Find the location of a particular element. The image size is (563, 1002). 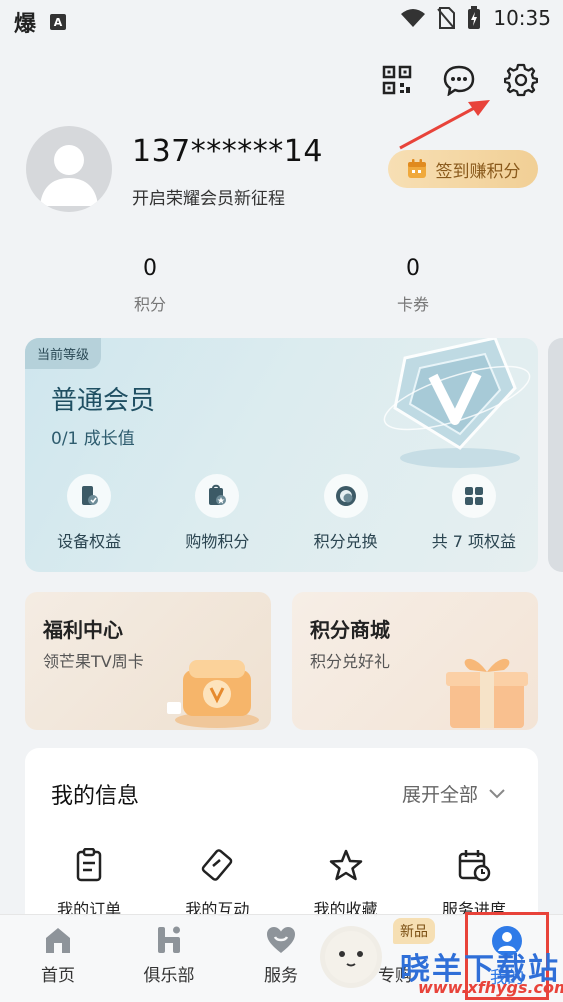

nav-label: 首页 is located at coordinates (58, 976).